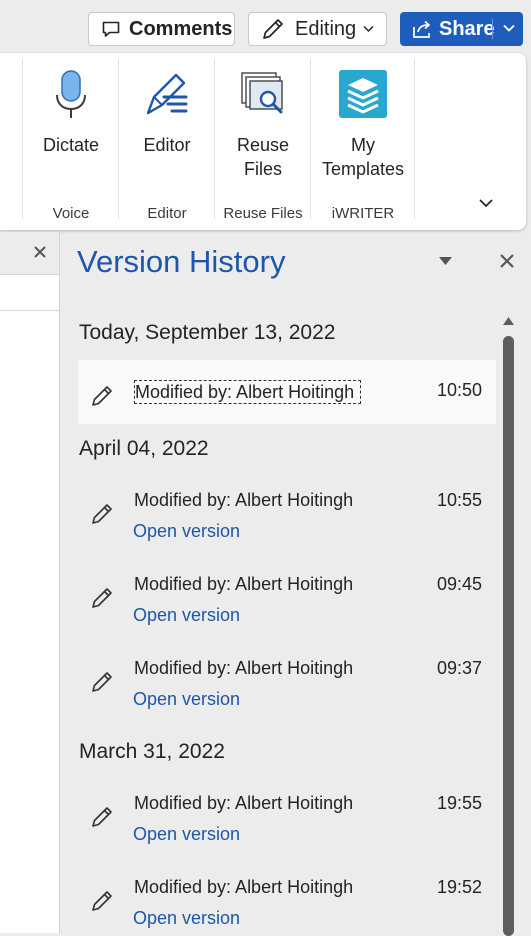 This screenshot has width=531, height=936. I want to click on comments-label: Comments, so click(181, 28).